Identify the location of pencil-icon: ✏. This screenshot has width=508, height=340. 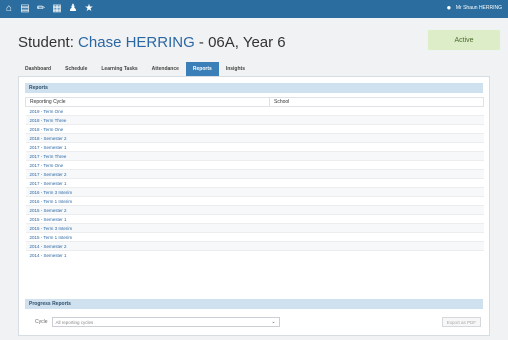
(41, 9).